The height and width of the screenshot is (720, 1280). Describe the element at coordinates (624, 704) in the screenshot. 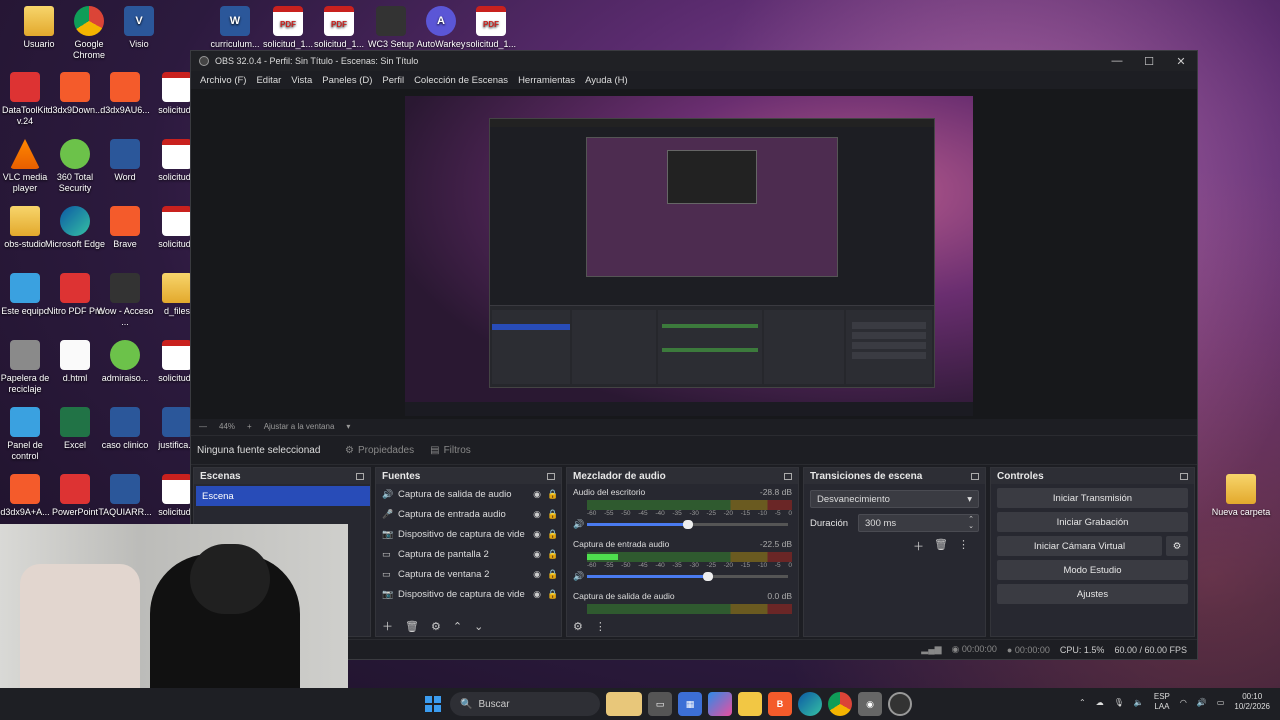

I see `widget-icon` at that location.